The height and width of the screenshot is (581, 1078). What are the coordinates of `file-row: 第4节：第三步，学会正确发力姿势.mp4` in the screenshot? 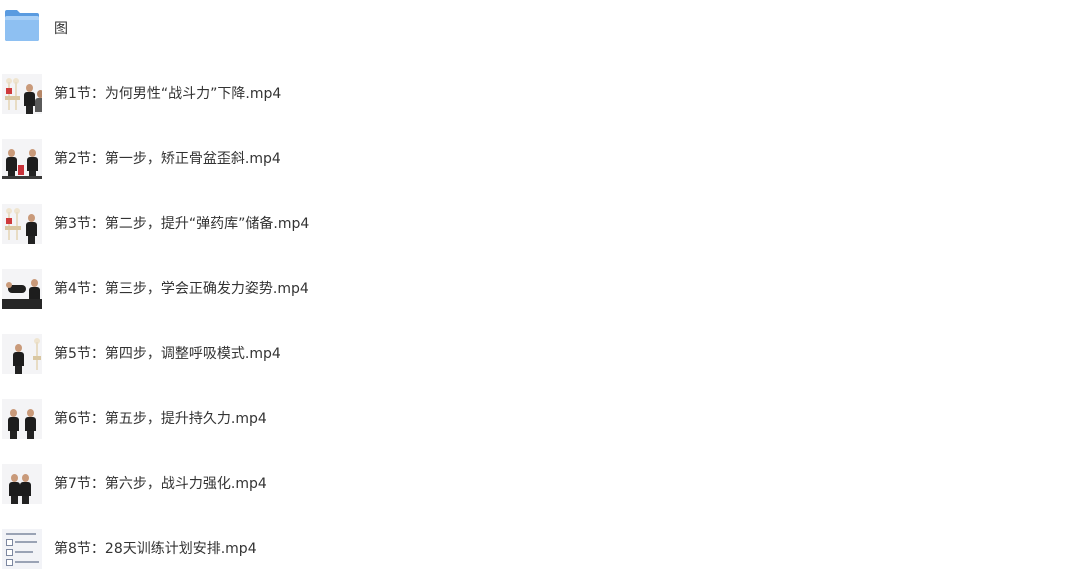 It's located at (539, 288).